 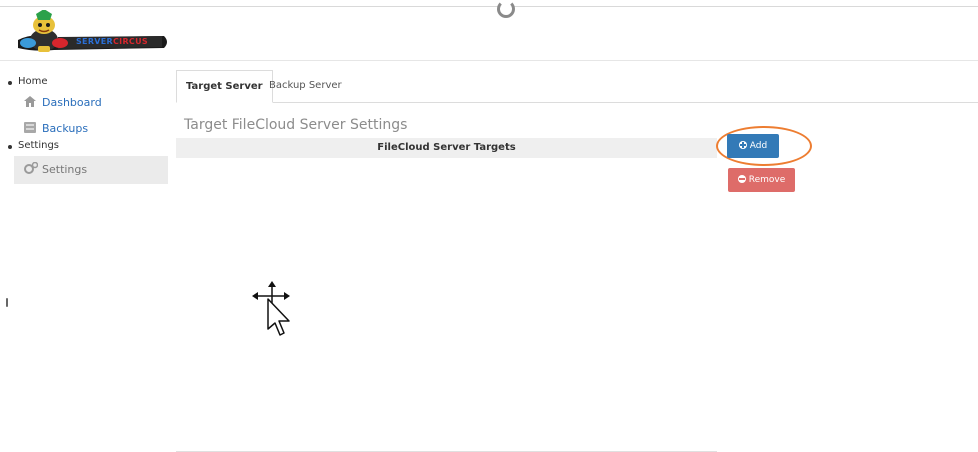 I want to click on logo-wordmark: SERVERCIRCUS, so click(x=112, y=41).